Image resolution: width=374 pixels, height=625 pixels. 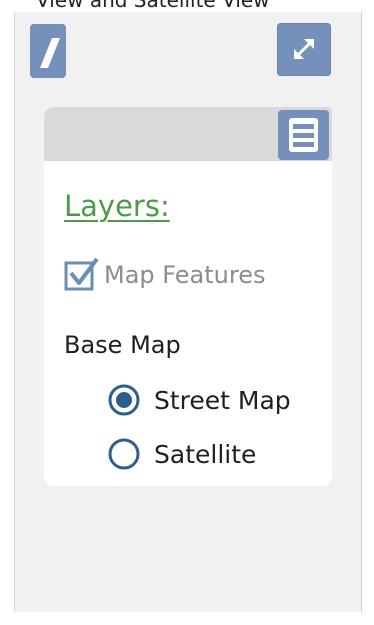 I want to click on menu-button, so click(x=303, y=135).